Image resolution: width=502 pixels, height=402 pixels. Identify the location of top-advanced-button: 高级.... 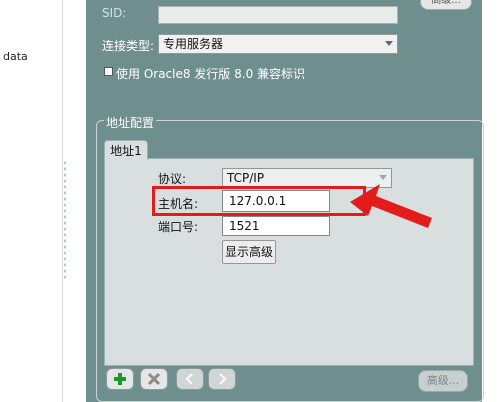
(446, 5).